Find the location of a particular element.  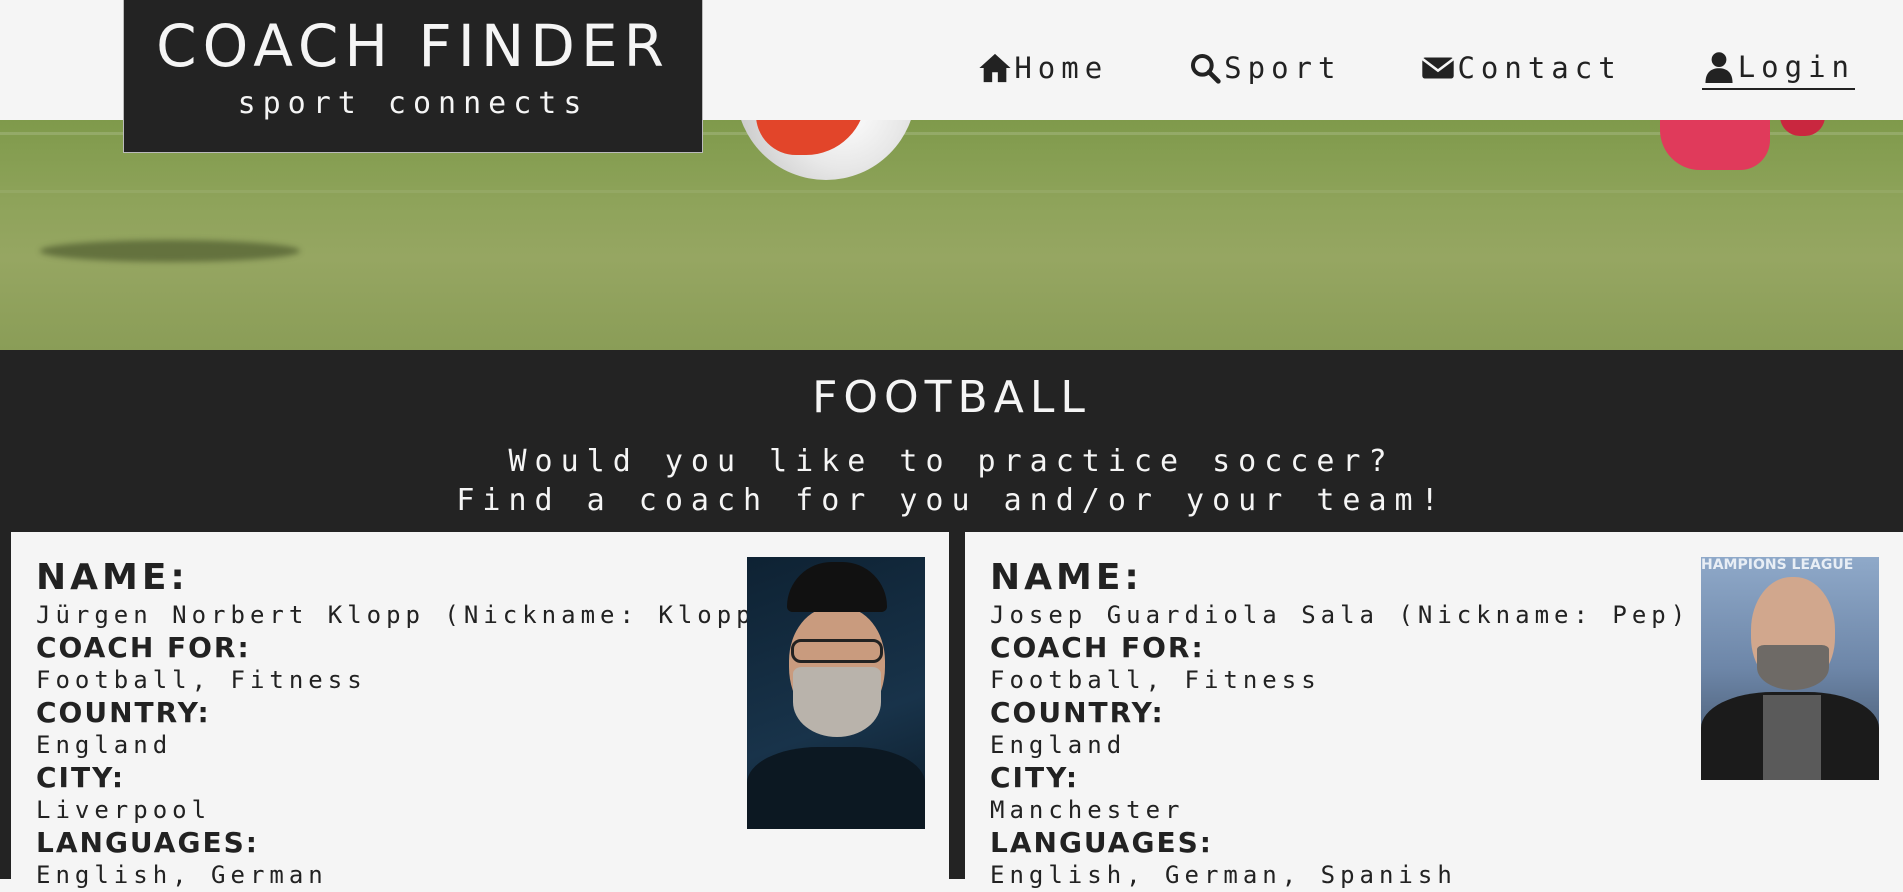

coach-photo: HAMPIONS LEAGUE is located at coordinates (1790, 668).